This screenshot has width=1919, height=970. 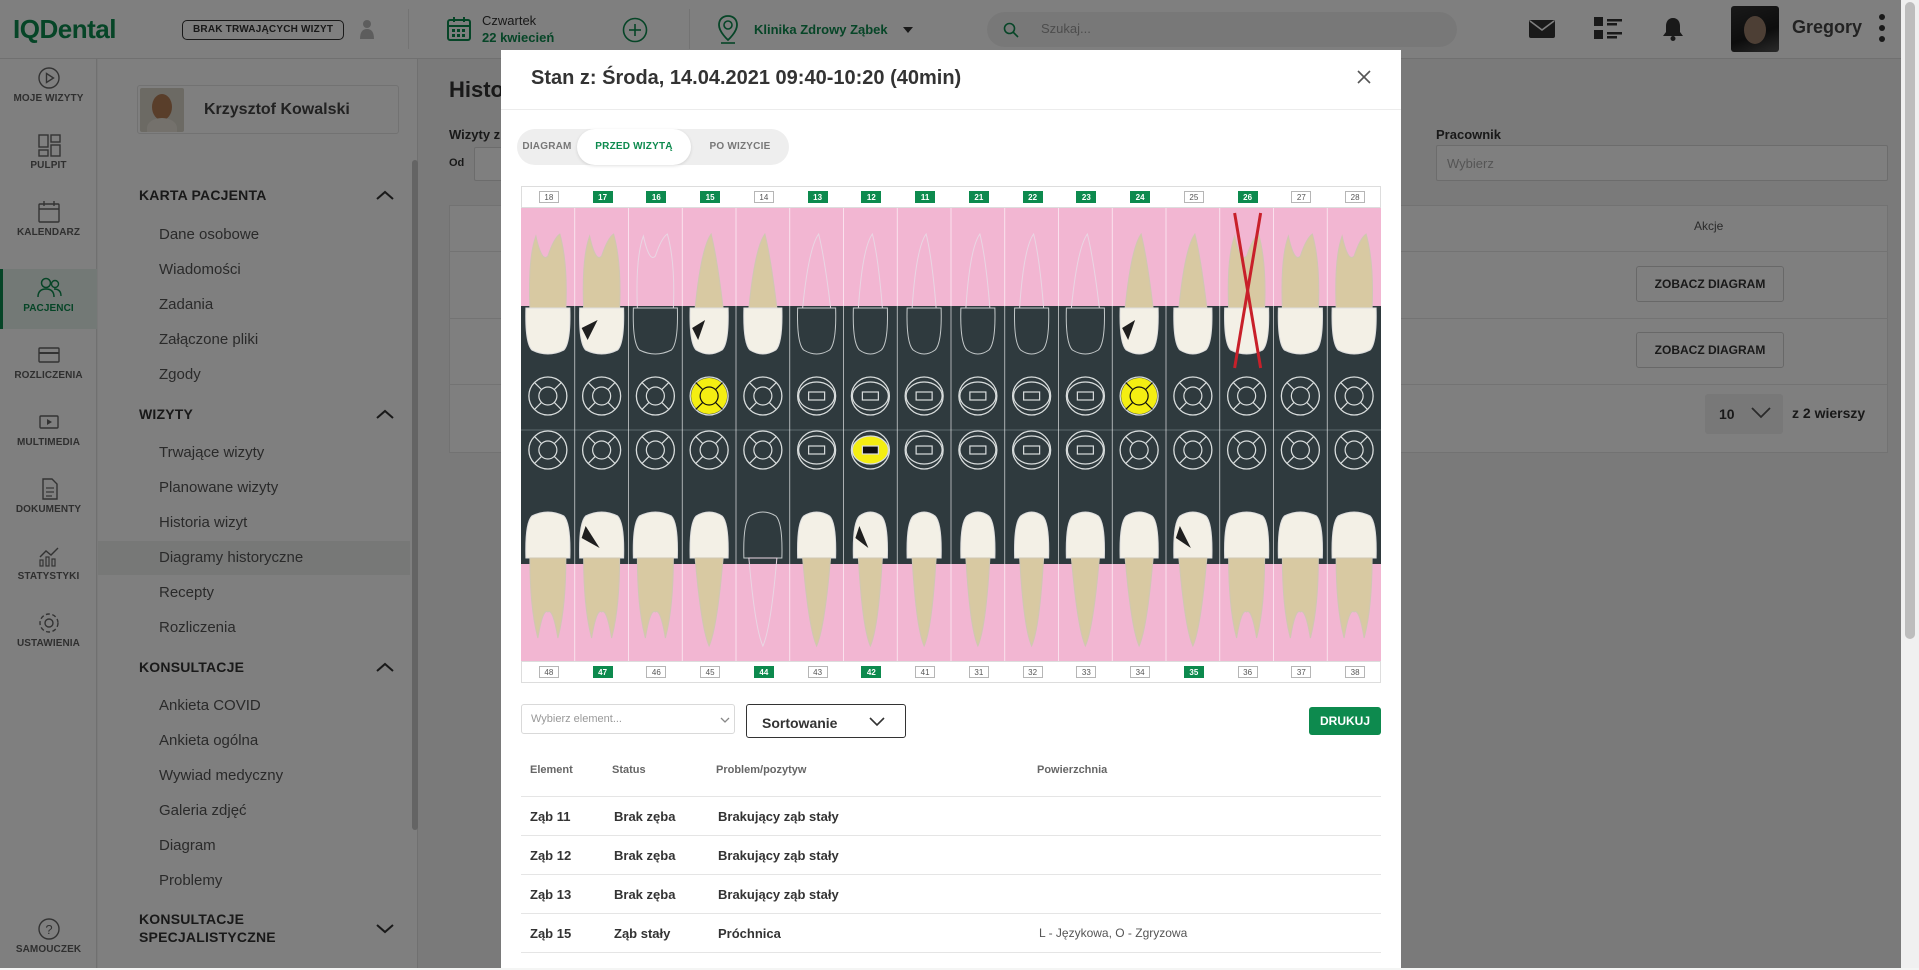 I want to click on tooth-number-47: 47, so click(x=602, y=672).